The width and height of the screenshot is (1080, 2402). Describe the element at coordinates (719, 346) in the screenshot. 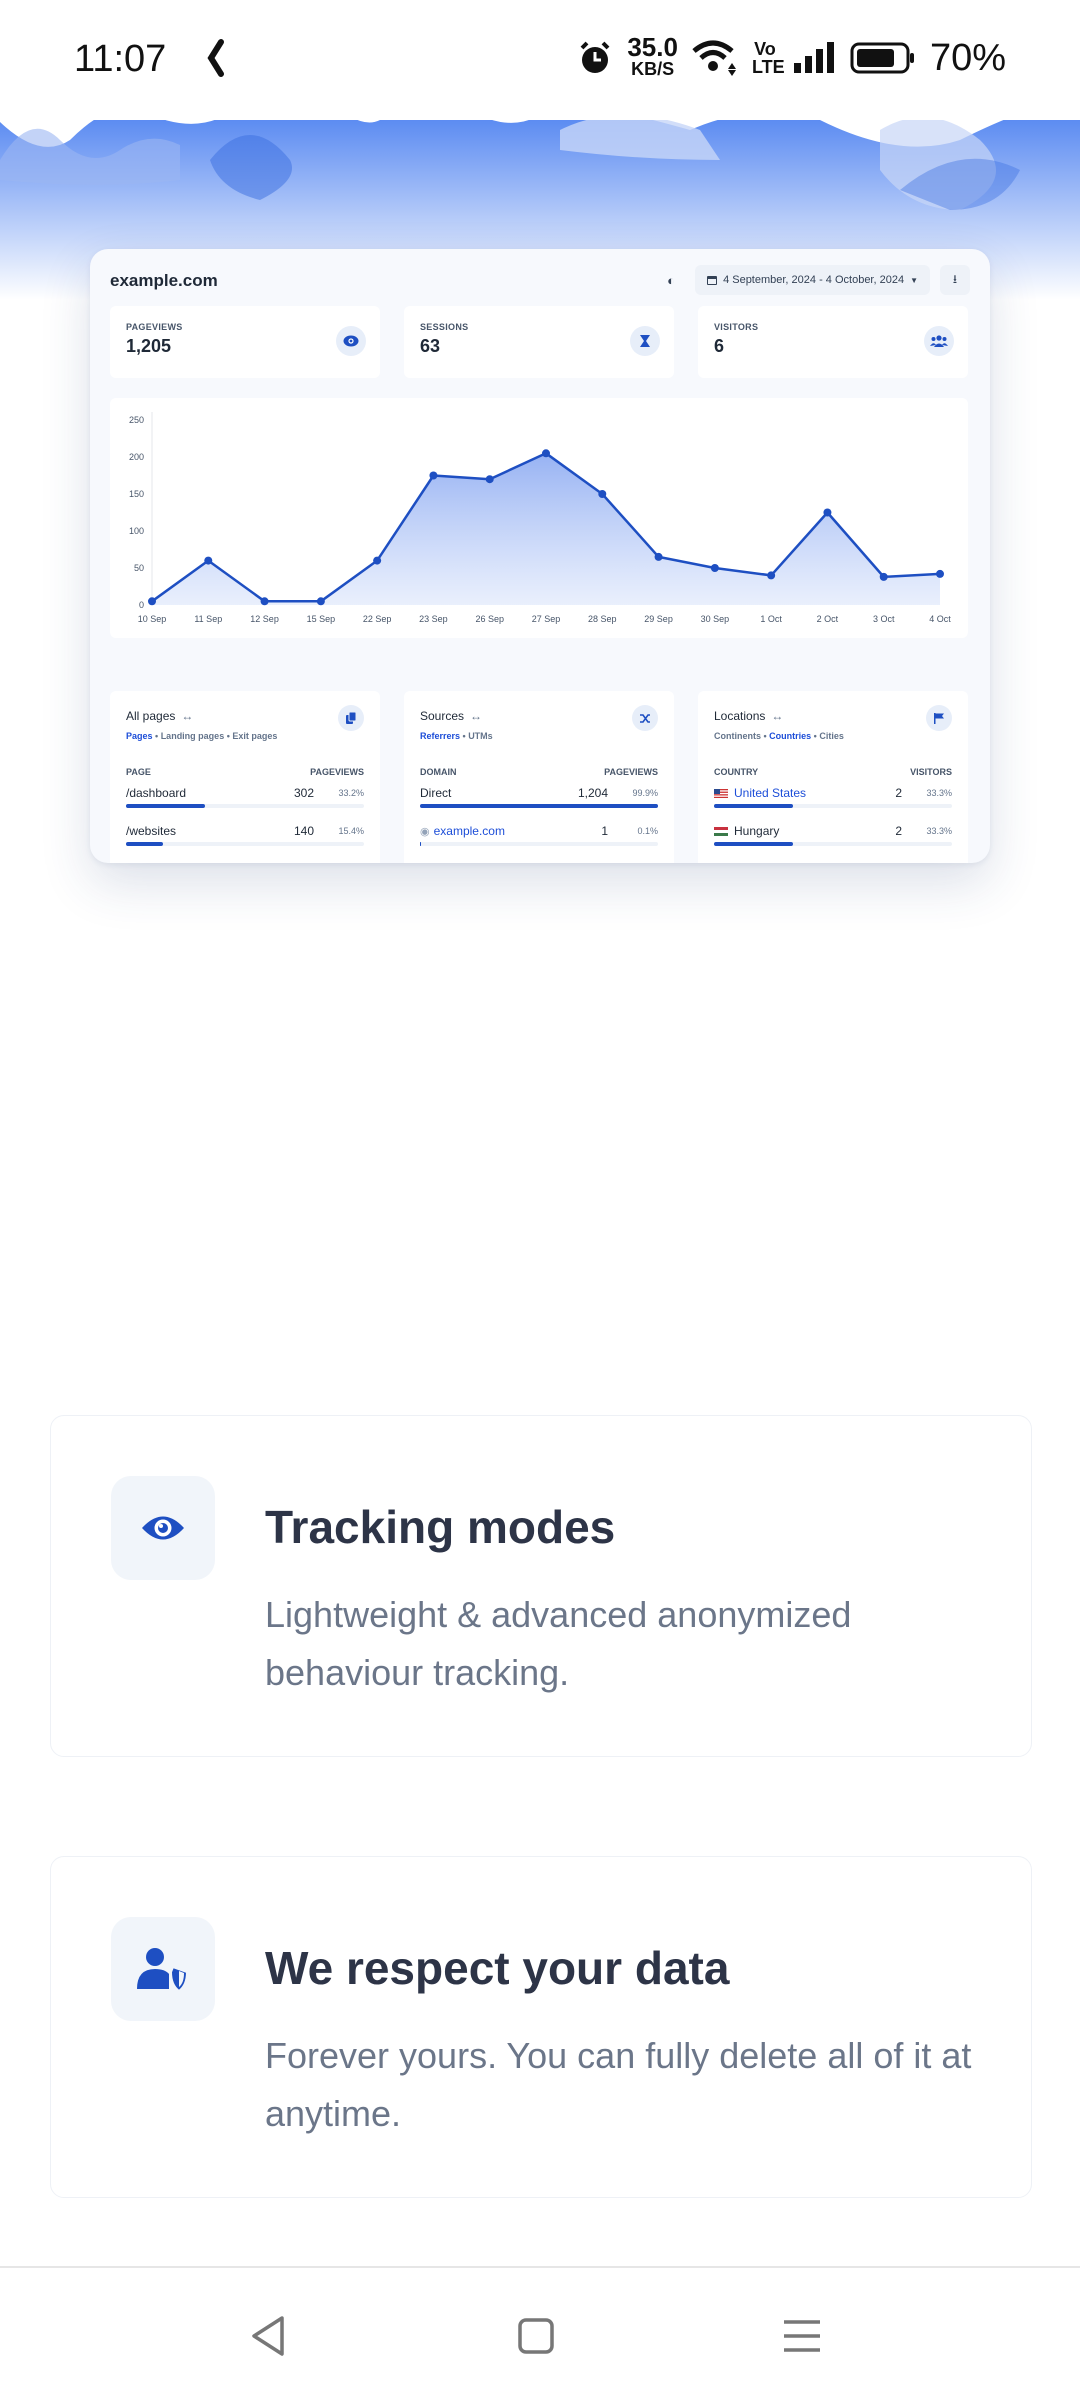

I see `stat-value: 6` at that location.